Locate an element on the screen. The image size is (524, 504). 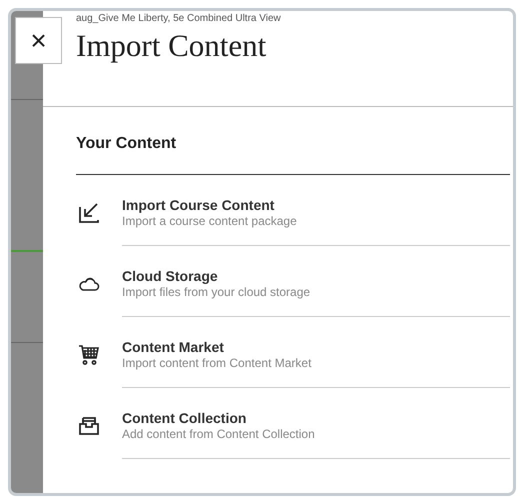
content-source-item: Cloud Storage Import files from your cloud storage is located at coordinates (293, 281).